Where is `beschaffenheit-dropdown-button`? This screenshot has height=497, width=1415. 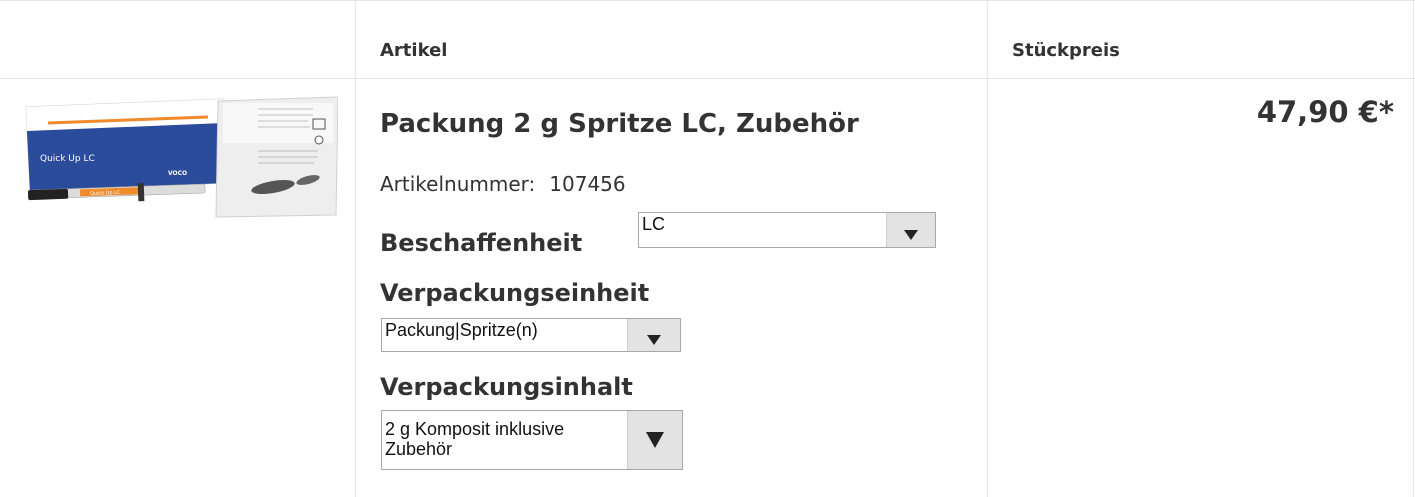 beschaffenheit-dropdown-button is located at coordinates (910, 230).